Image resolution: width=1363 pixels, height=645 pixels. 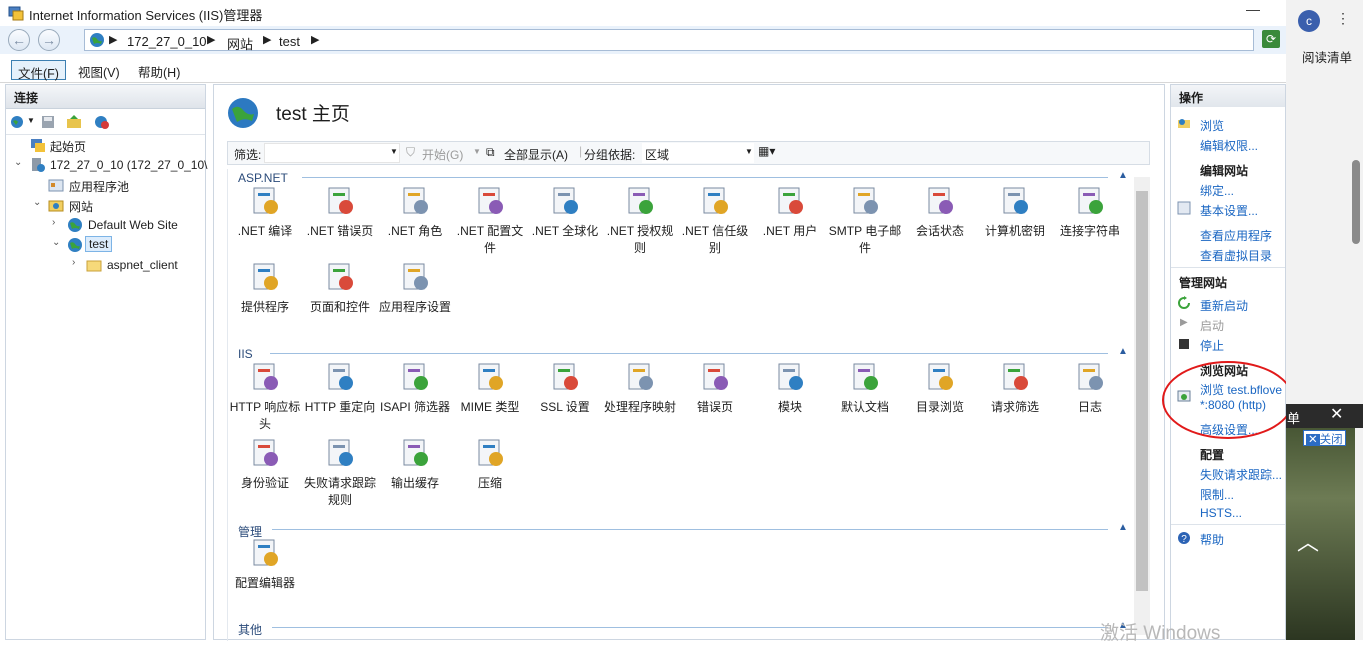 What do you see at coordinates (1089, 407) in the screenshot?
I see `feature-label: 日志` at bounding box center [1089, 407].